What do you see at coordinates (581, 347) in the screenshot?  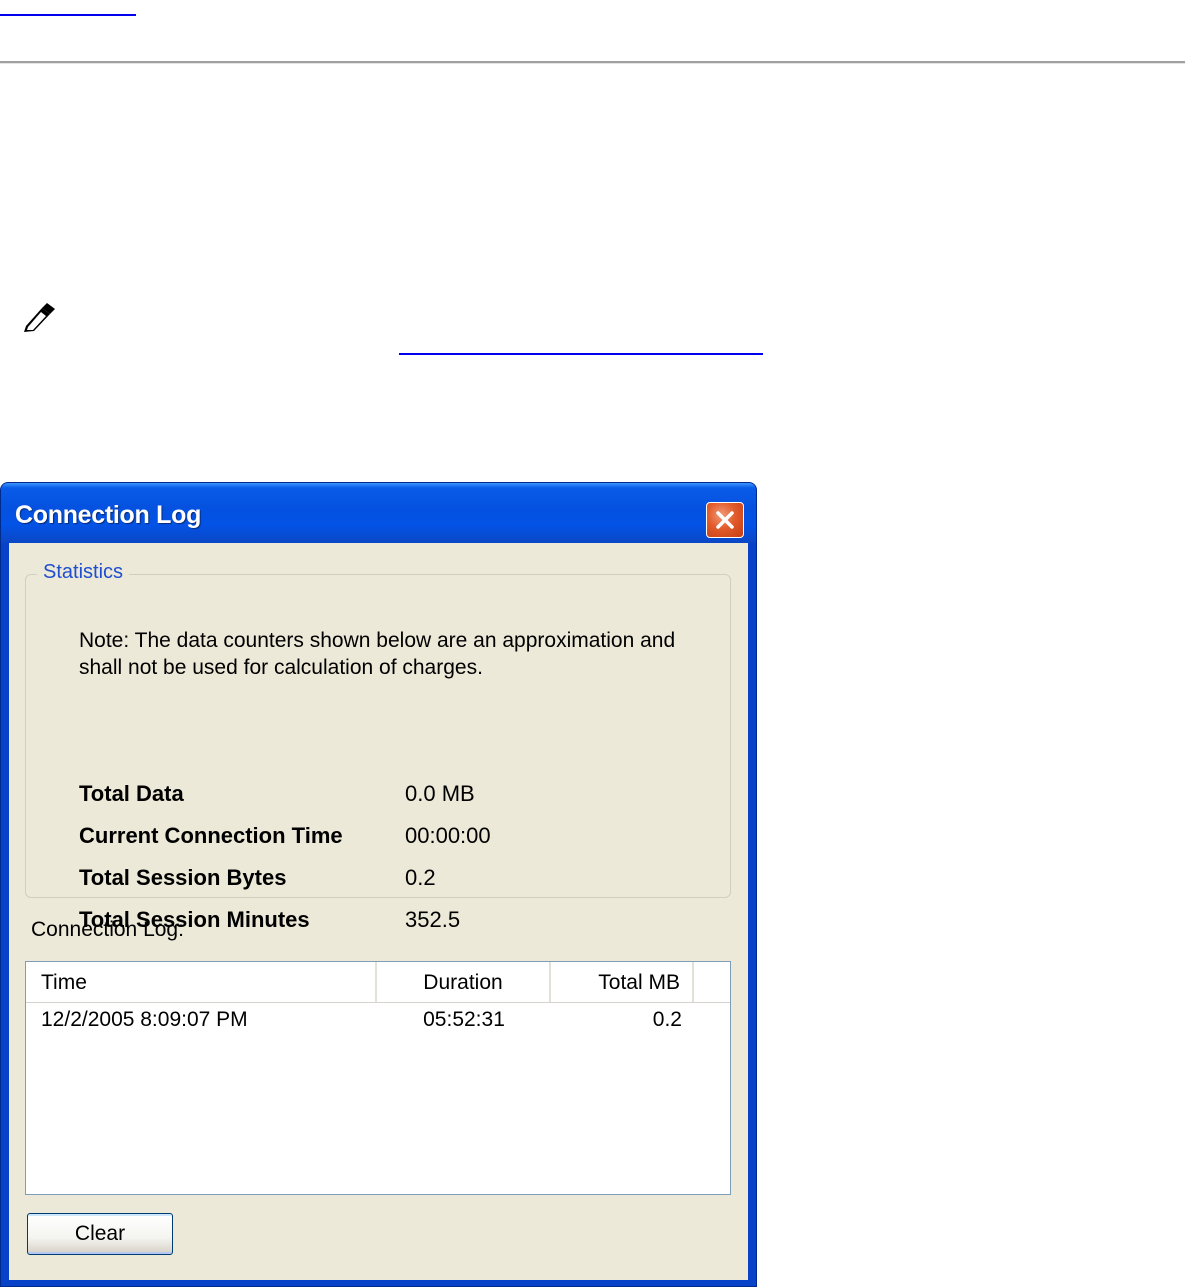 I see `note-link` at bounding box center [581, 347].